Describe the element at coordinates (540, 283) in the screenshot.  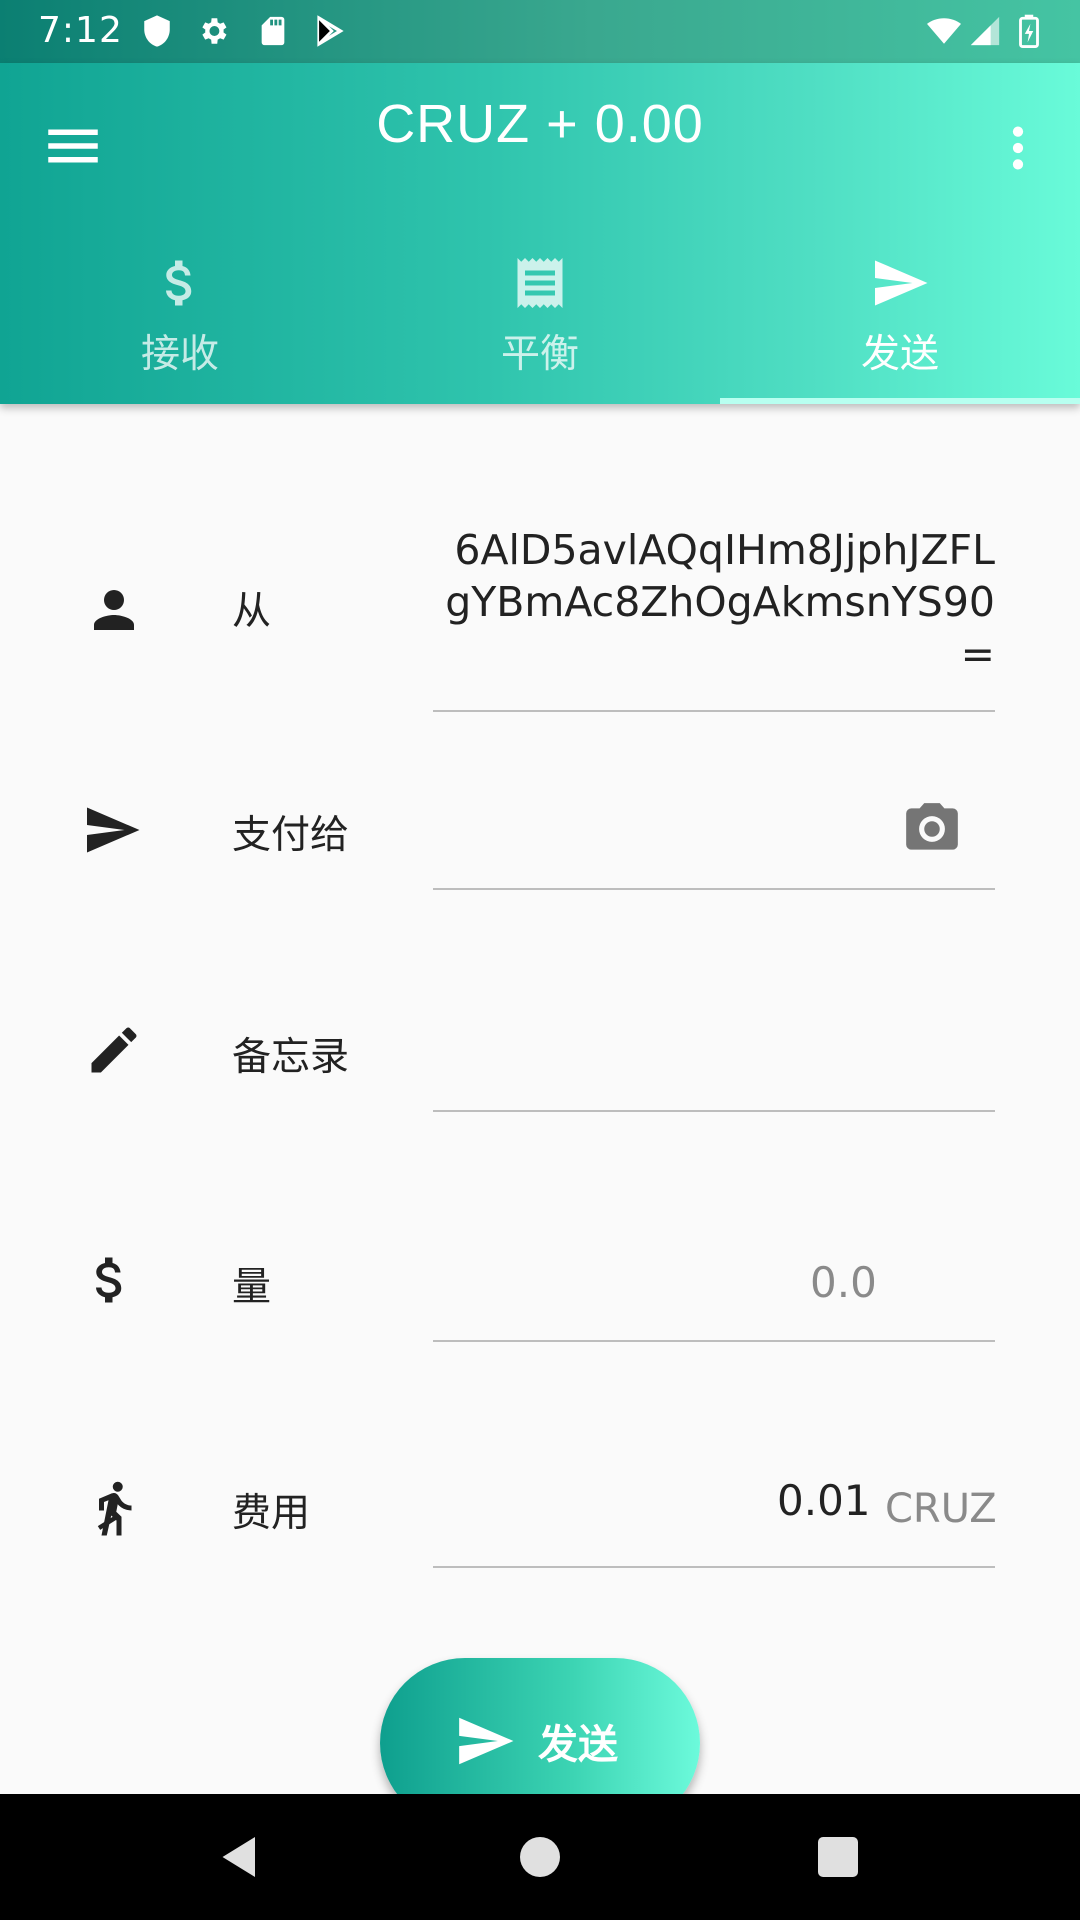
I see `receipt-icon` at that location.